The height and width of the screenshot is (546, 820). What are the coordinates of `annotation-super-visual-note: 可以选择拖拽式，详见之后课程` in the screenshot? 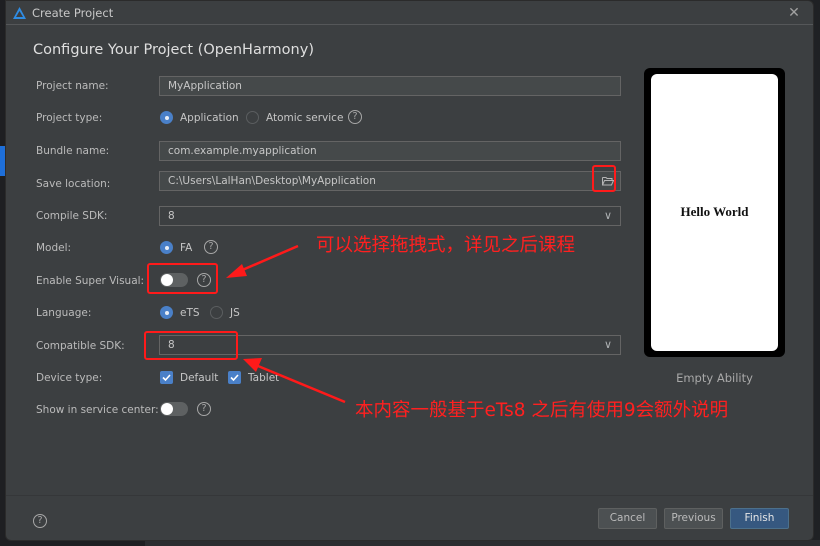 It's located at (446, 245).